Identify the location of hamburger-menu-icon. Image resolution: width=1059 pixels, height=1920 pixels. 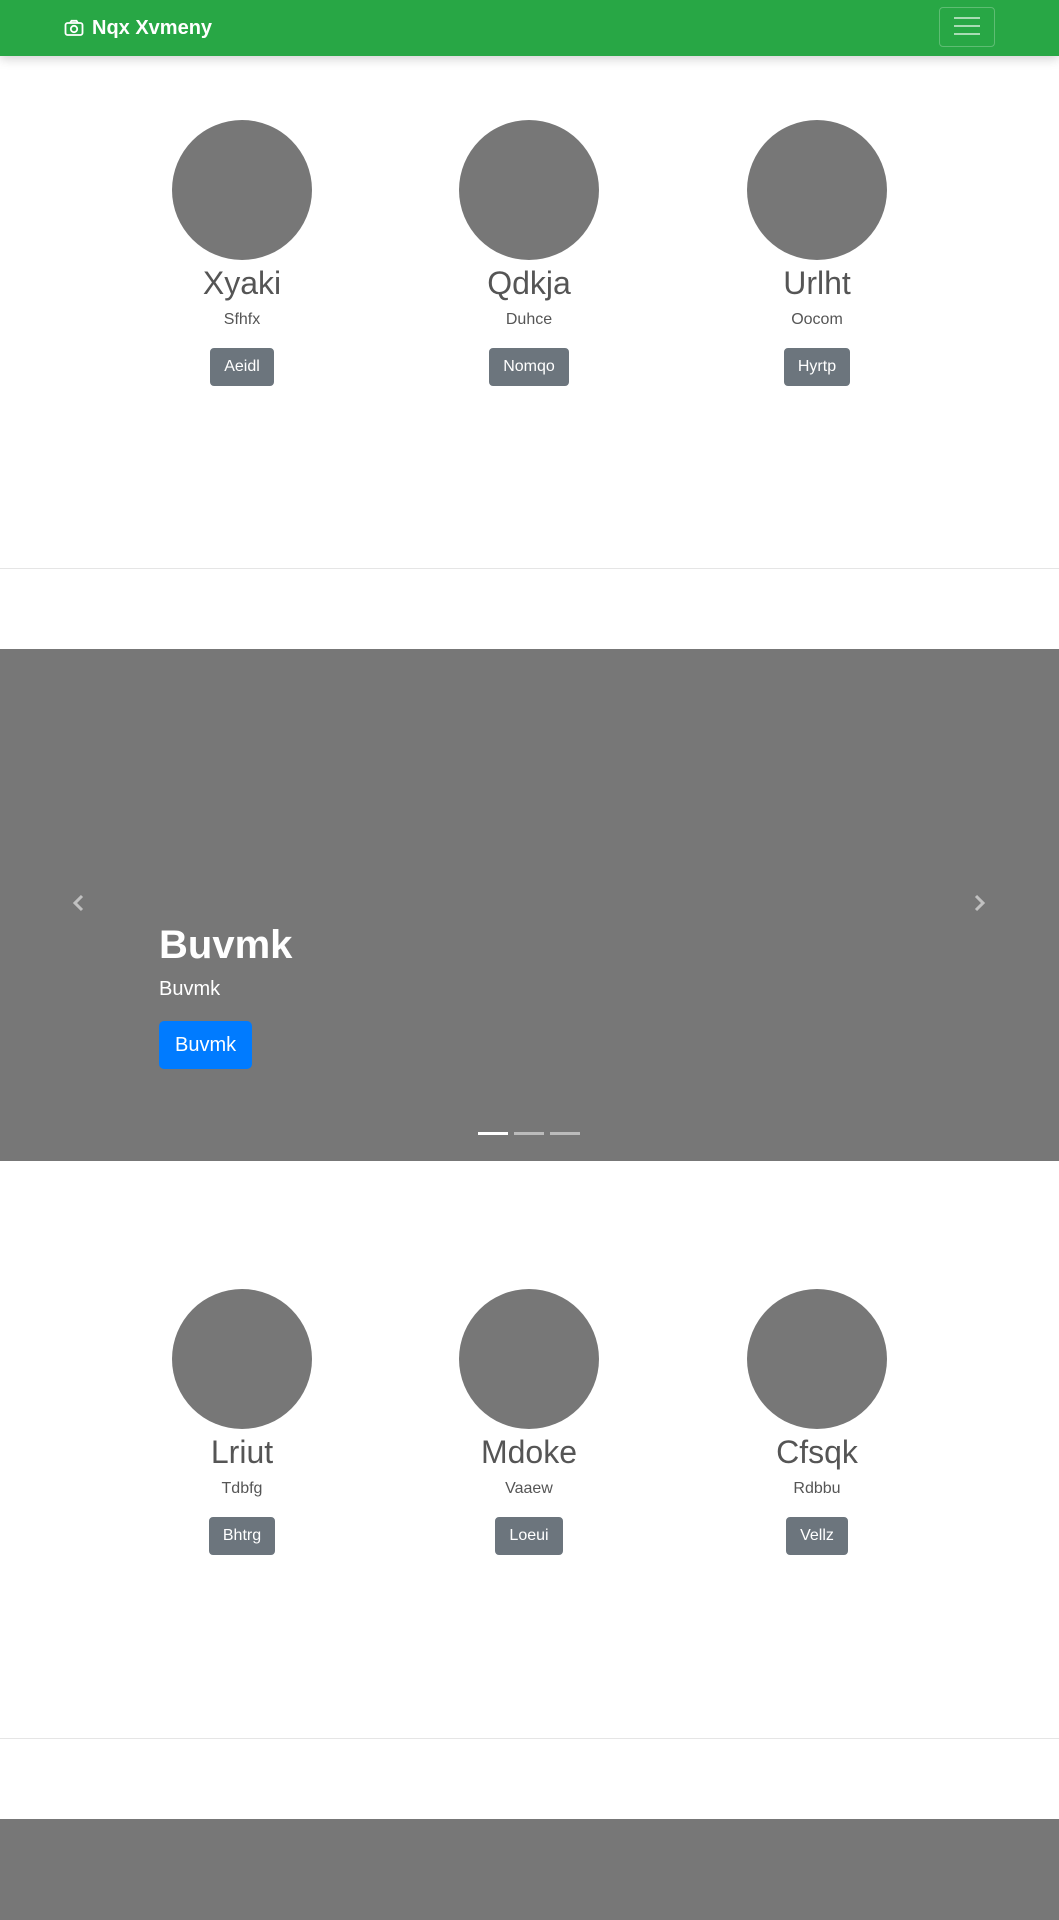
(967, 27).